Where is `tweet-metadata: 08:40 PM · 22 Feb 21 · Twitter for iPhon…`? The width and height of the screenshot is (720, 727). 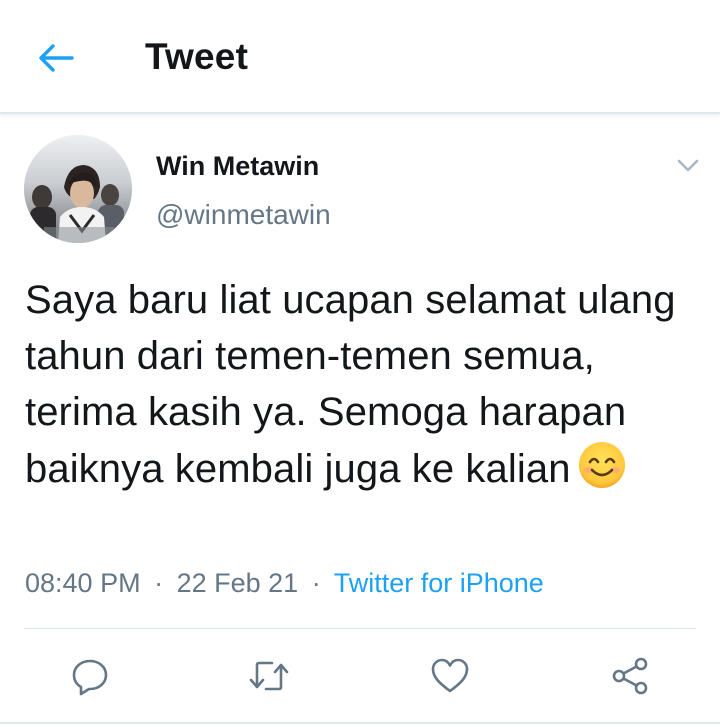
tweet-metadata: 08:40 PM · 22 Feb 21 · Twitter for iPhon… is located at coordinates (284, 583).